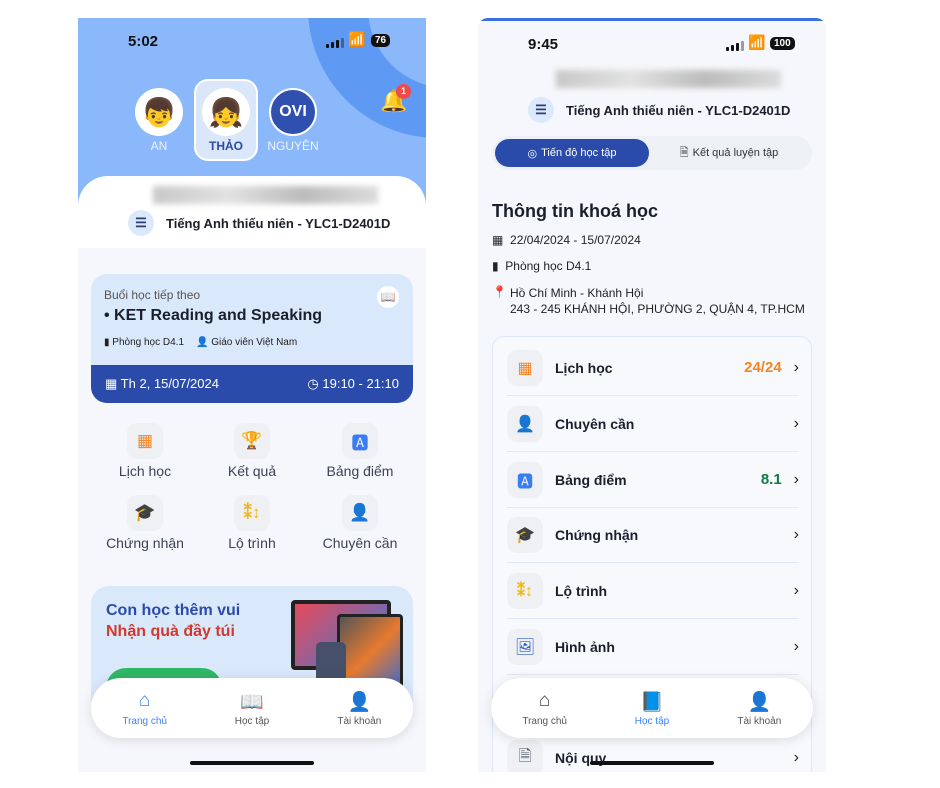 The image size is (940, 788). Describe the element at coordinates (169, 383) in the screenshot. I see `date-text: Th 2, 15/07/2024` at that location.